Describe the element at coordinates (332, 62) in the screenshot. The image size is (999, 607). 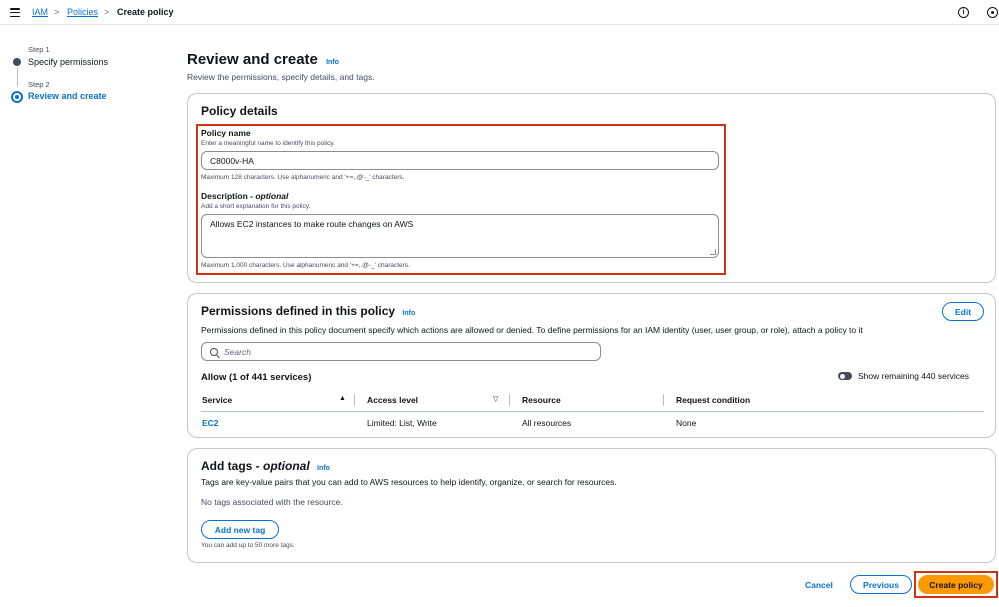
I see `page-info-link: Info` at that location.